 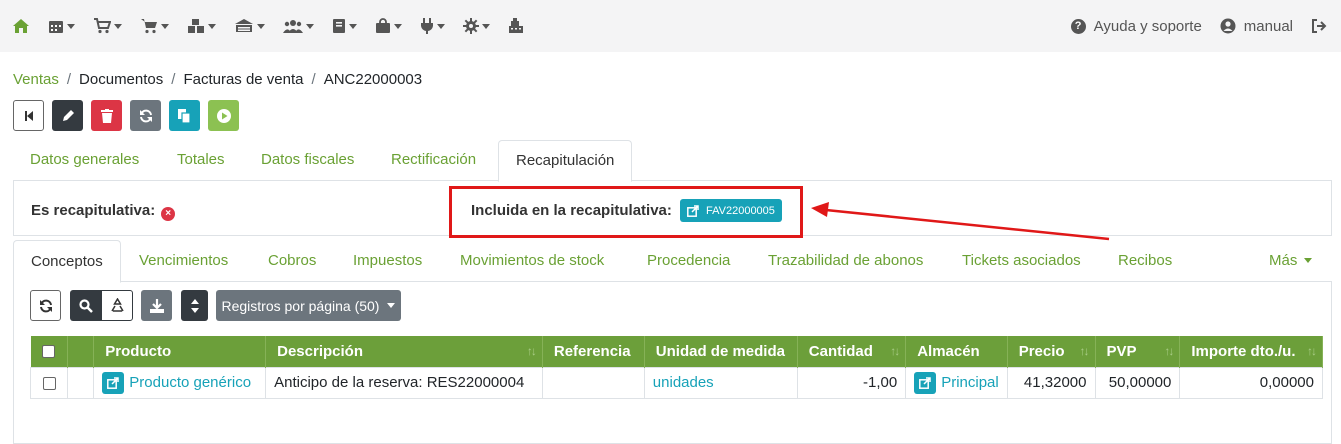 What do you see at coordinates (387, 261) in the screenshot?
I see `tab-impuestos: Impuestos` at bounding box center [387, 261].